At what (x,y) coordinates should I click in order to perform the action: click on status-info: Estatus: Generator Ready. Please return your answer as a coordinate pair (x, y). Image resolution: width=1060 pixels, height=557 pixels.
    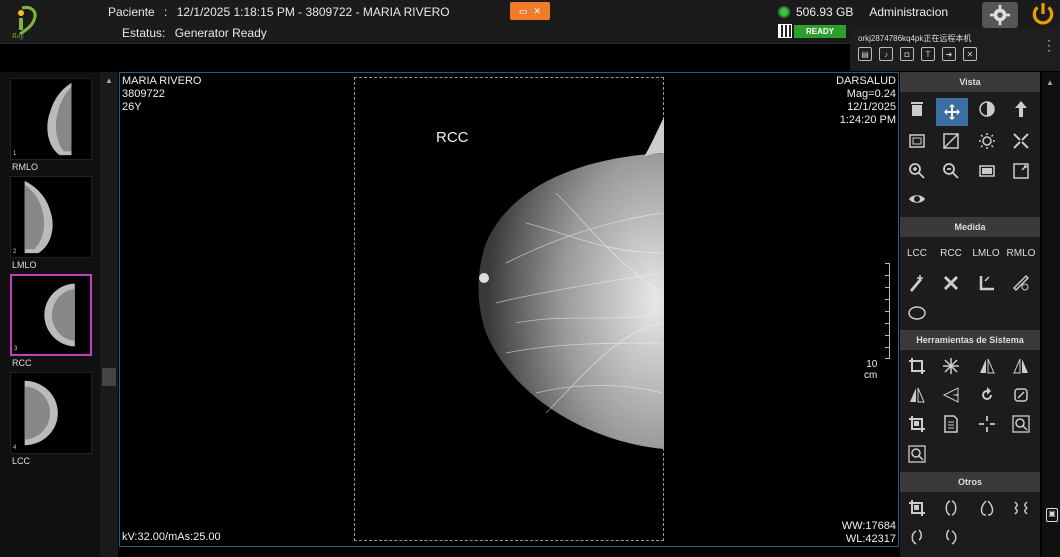
    Looking at the image, I should click on (194, 33).